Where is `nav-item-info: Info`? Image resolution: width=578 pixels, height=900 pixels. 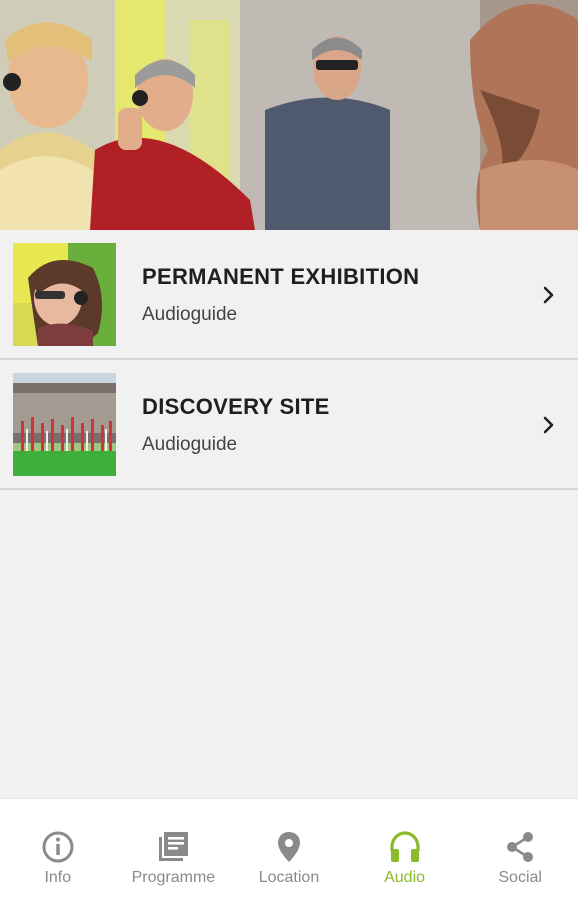
nav-item-info: Info is located at coordinates (58, 849).